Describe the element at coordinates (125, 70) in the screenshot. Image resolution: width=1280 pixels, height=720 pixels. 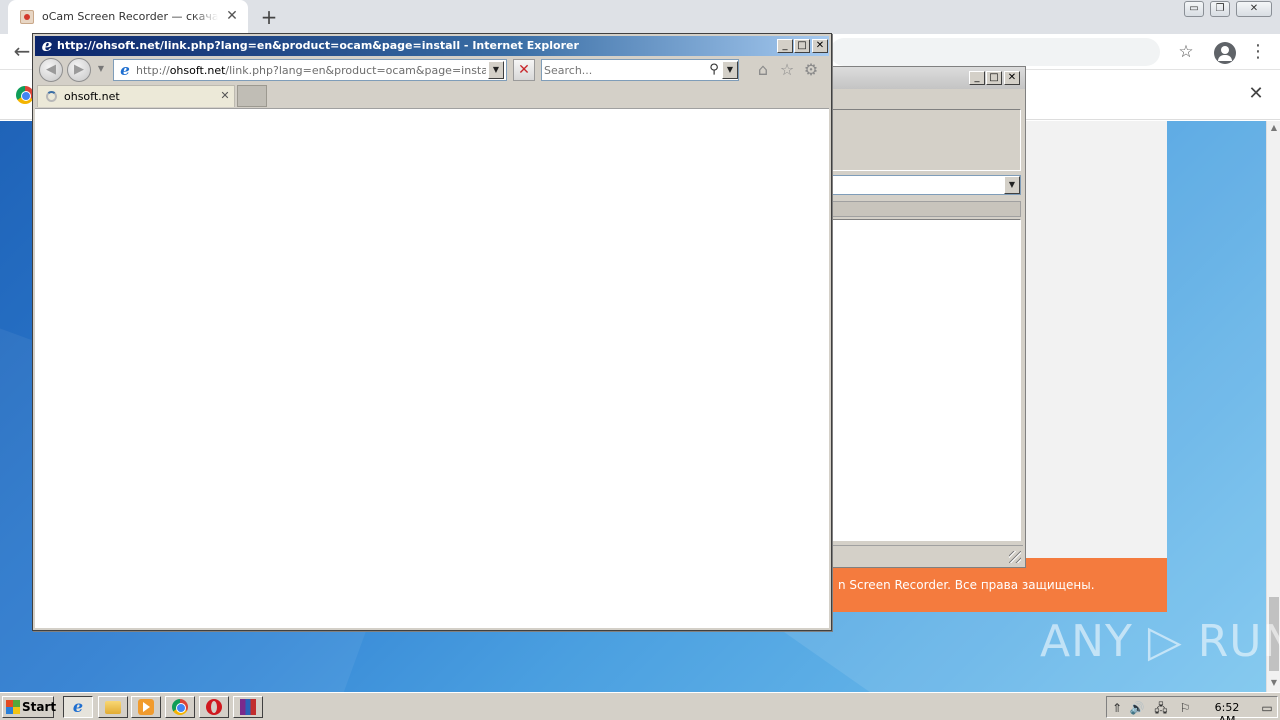
I see `ie-page-icon: e` at that location.